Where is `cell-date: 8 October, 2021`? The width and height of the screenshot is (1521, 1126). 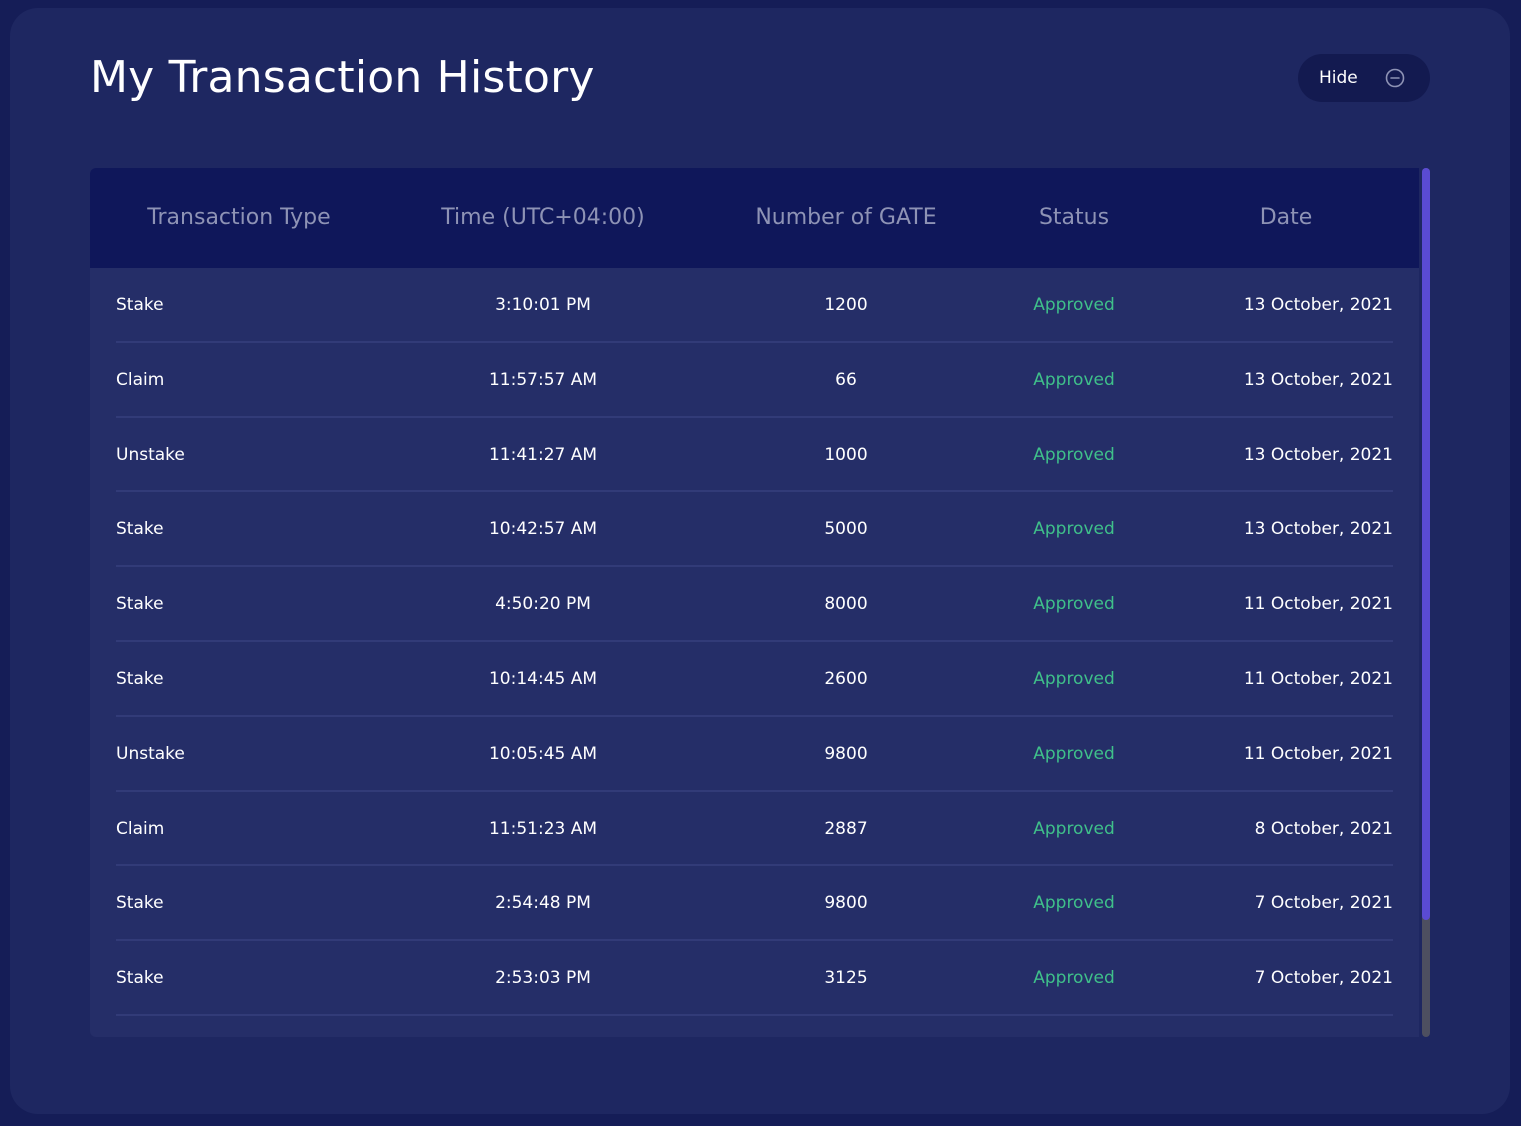
cell-date: 8 October, 2021 is located at coordinates (1323, 828).